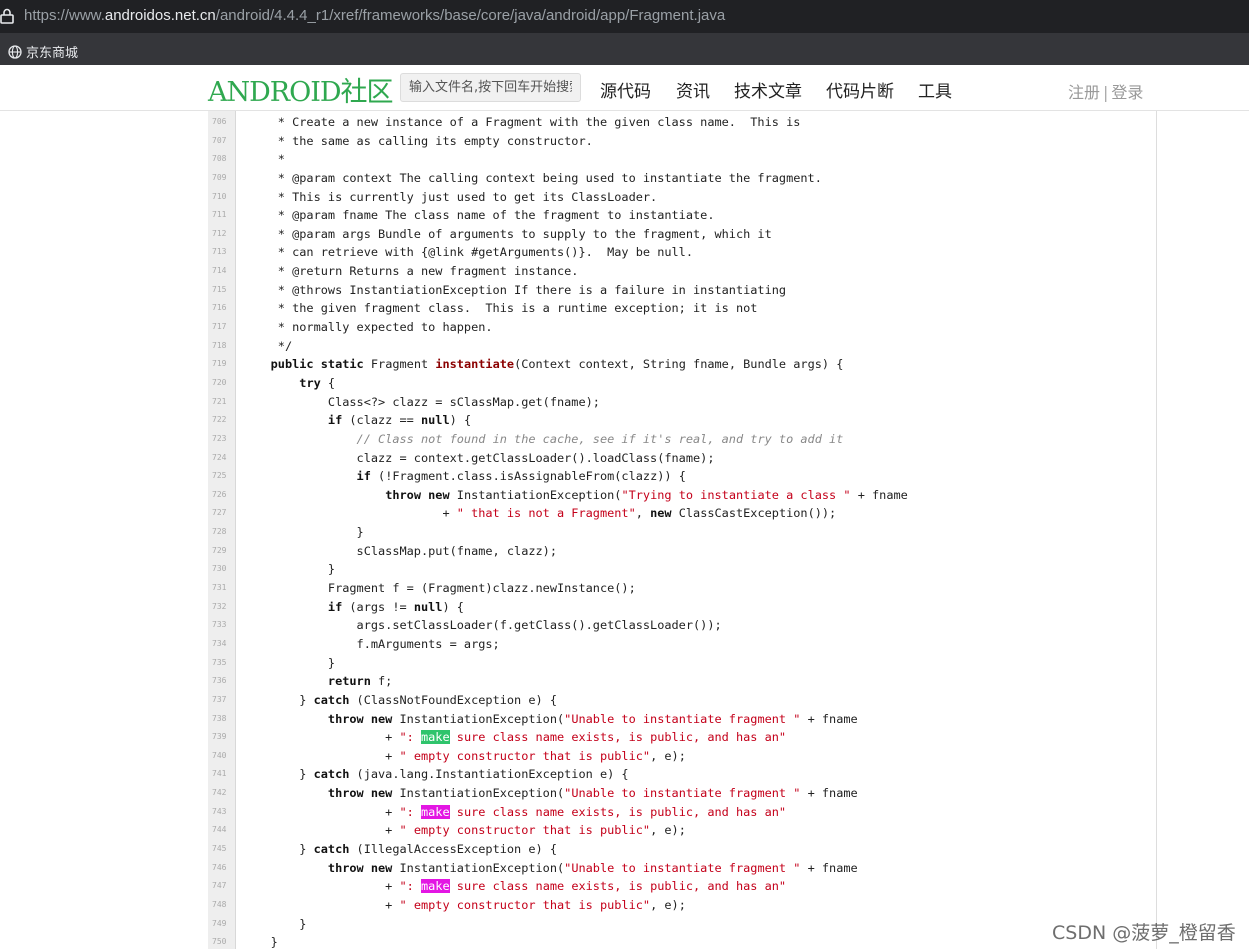 This screenshot has height=949, width=1249. Describe the element at coordinates (223, 233) in the screenshot. I see `line-number: 712` at that location.